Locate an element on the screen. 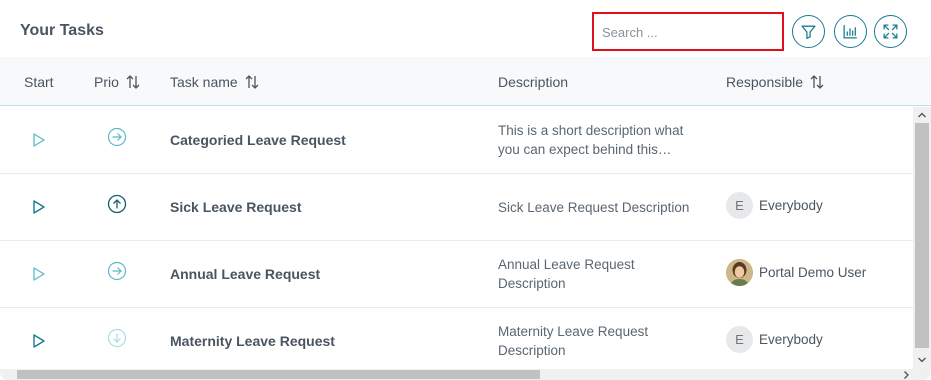 The height and width of the screenshot is (380, 931). search-input is located at coordinates (687, 32).